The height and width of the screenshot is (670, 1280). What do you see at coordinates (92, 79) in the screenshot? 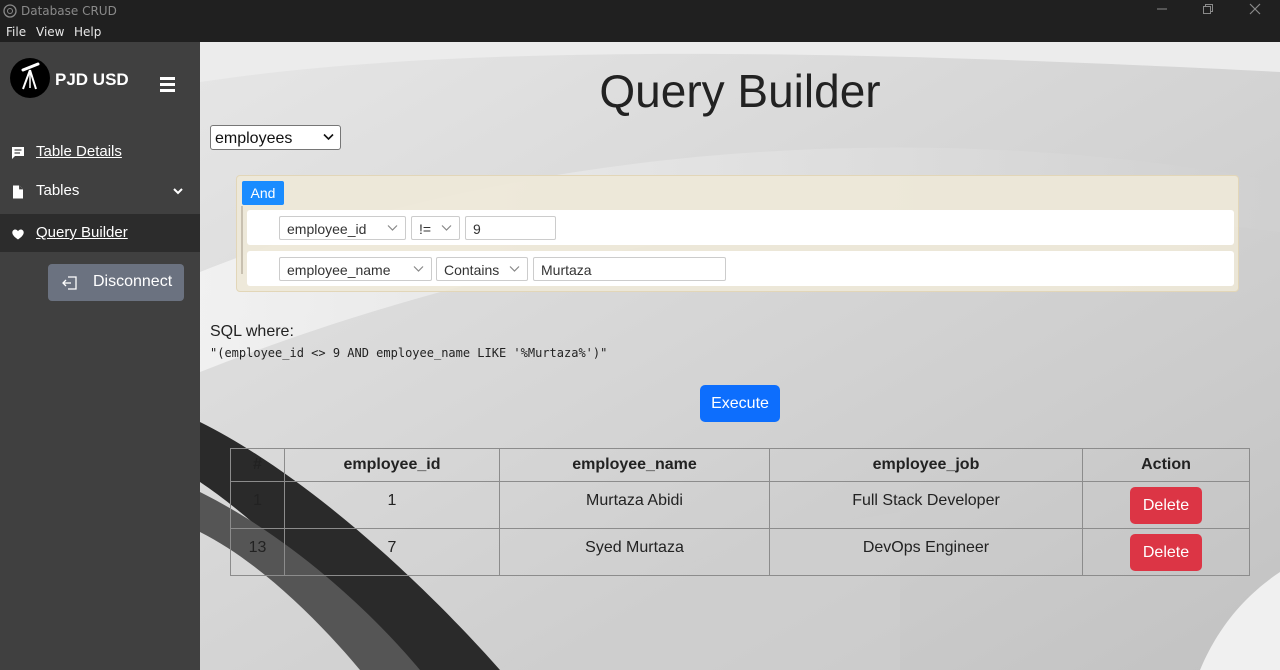
I see `brand-name: PJD USD` at bounding box center [92, 79].